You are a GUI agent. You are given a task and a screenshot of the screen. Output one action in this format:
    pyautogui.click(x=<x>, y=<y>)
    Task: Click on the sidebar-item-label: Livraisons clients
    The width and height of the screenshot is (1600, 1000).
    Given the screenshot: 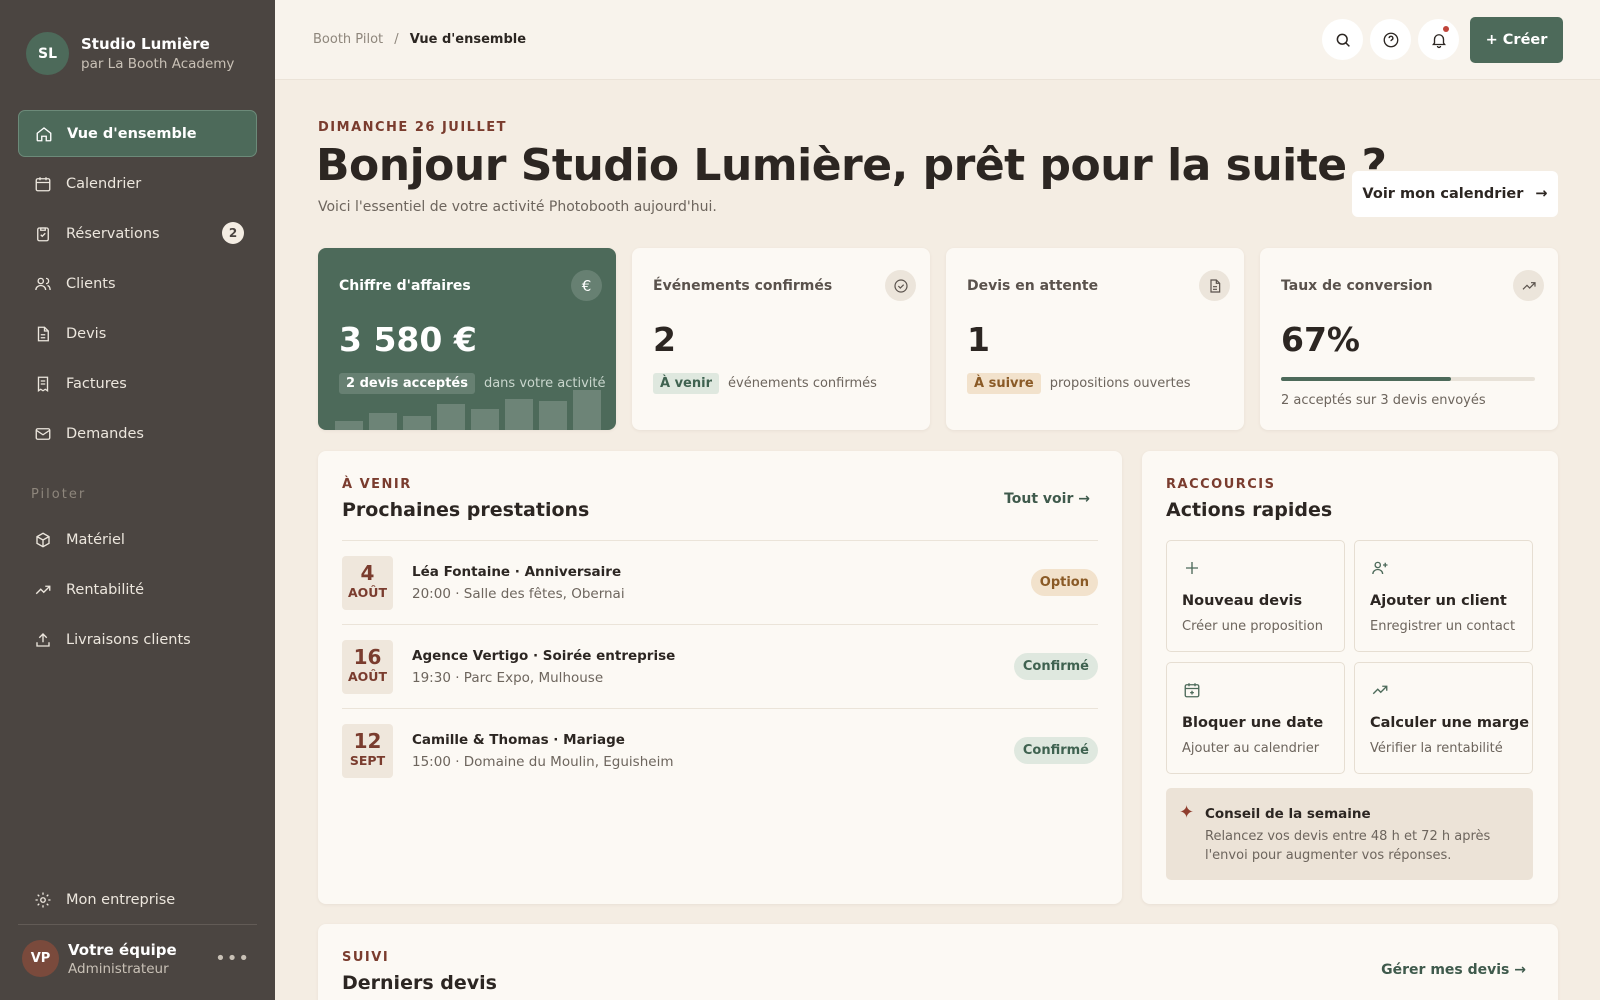 What is the action you would take?
    pyautogui.click(x=128, y=639)
    